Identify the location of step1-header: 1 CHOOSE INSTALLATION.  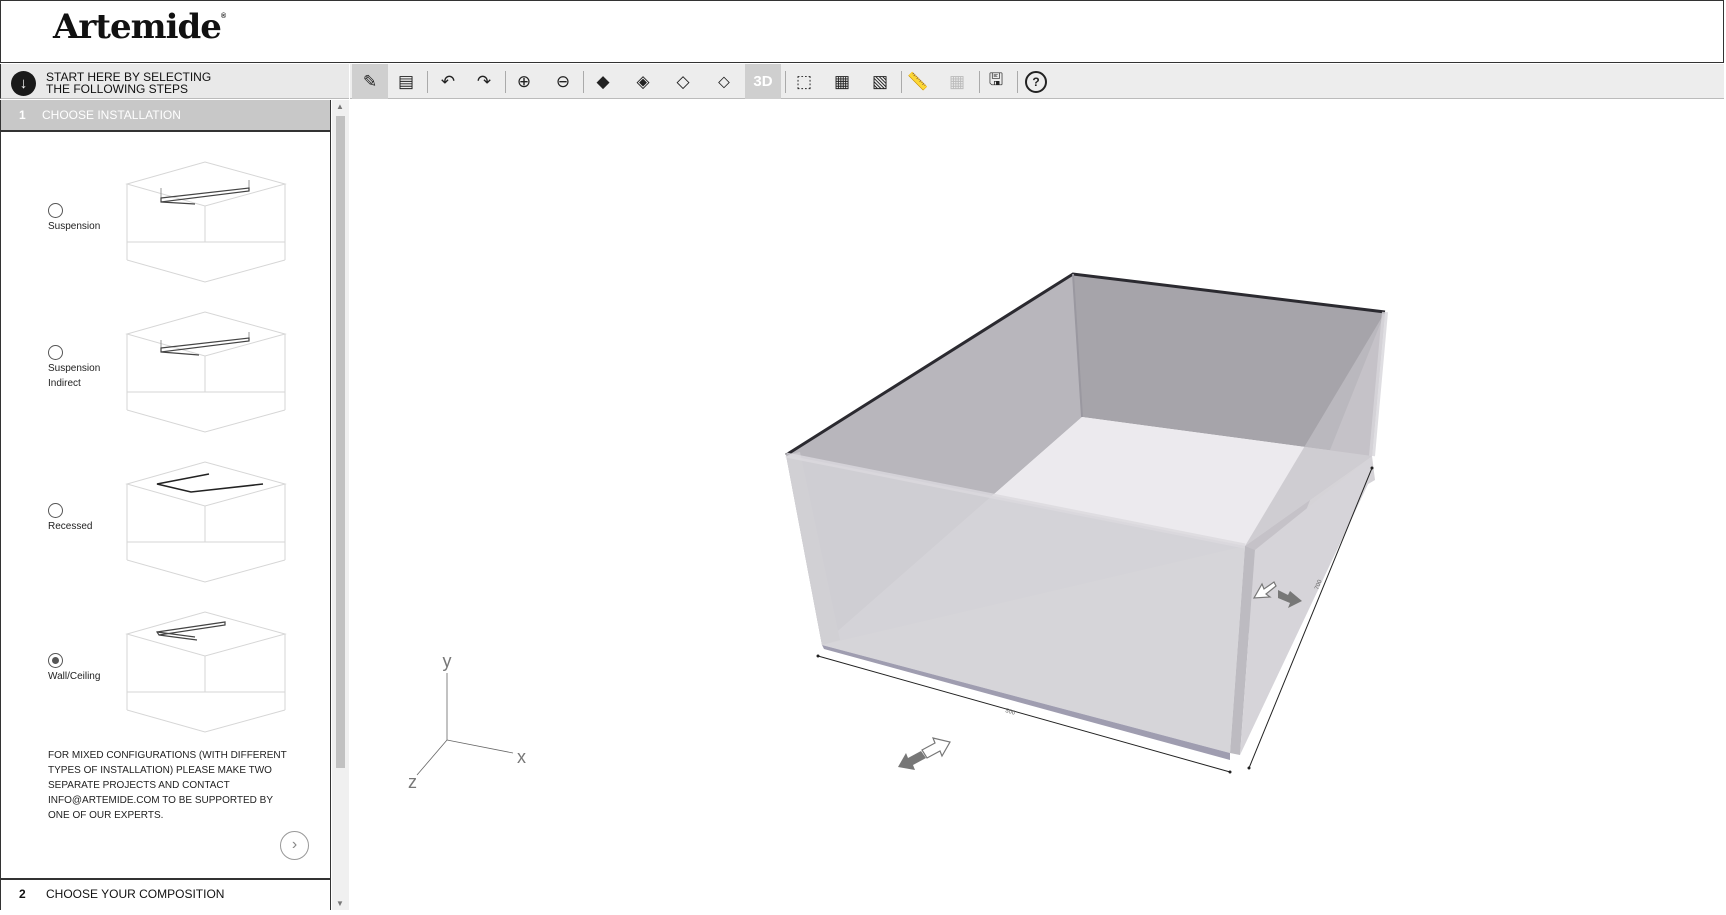
(165, 115).